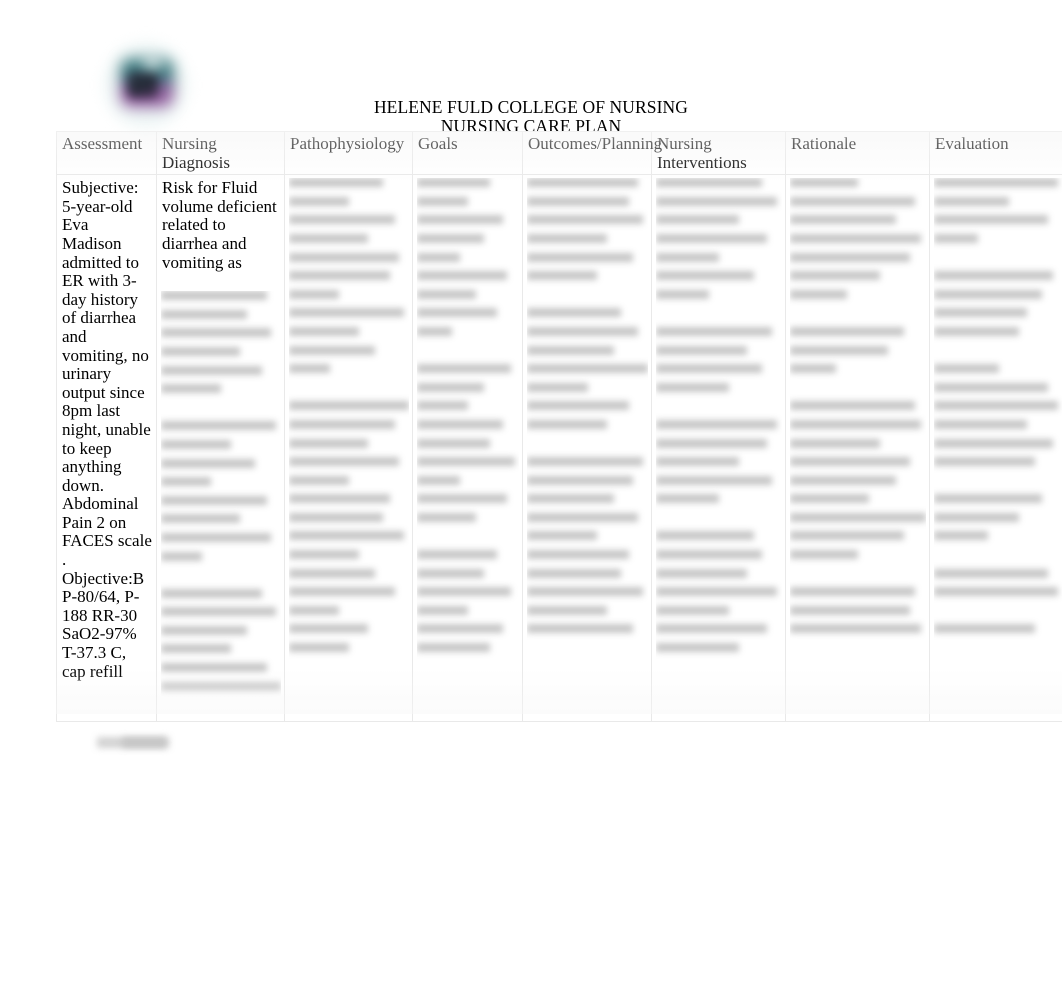  I want to click on cell-pathophysiology, so click(348, 448).